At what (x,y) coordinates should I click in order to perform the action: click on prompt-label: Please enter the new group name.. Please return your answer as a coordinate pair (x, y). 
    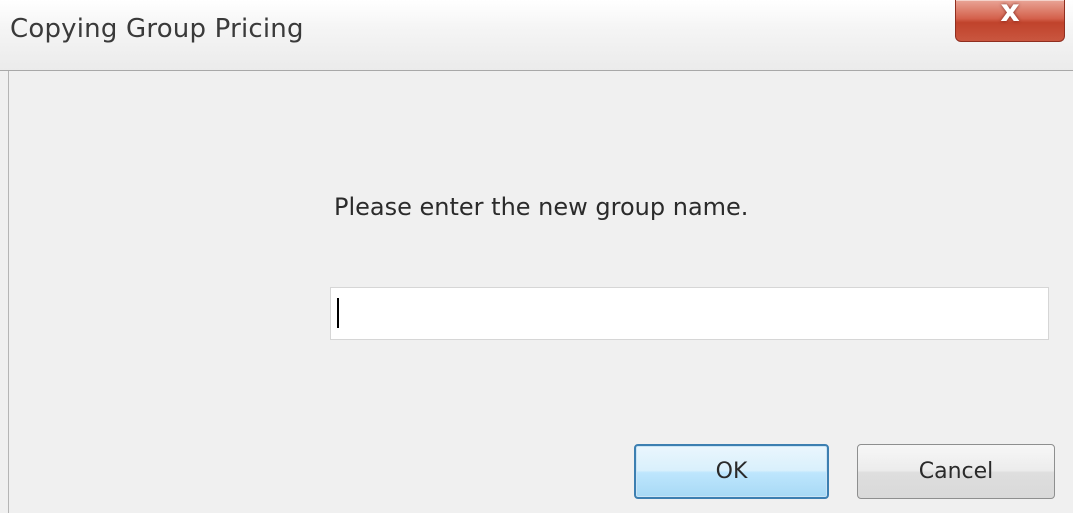
    Looking at the image, I should click on (541, 207).